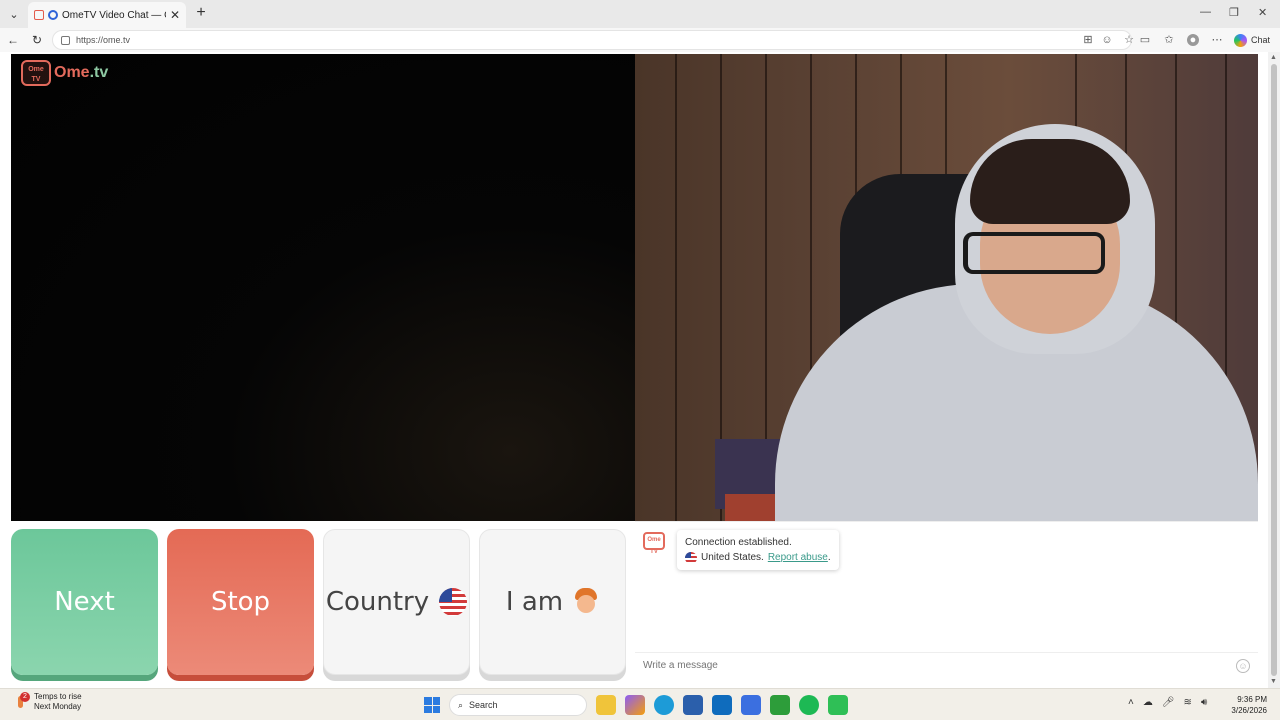 This screenshot has height=720, width=1280. Describe the element at coordinates (732, 557) in the screenshot. I see `country-name: United States.` at that location.